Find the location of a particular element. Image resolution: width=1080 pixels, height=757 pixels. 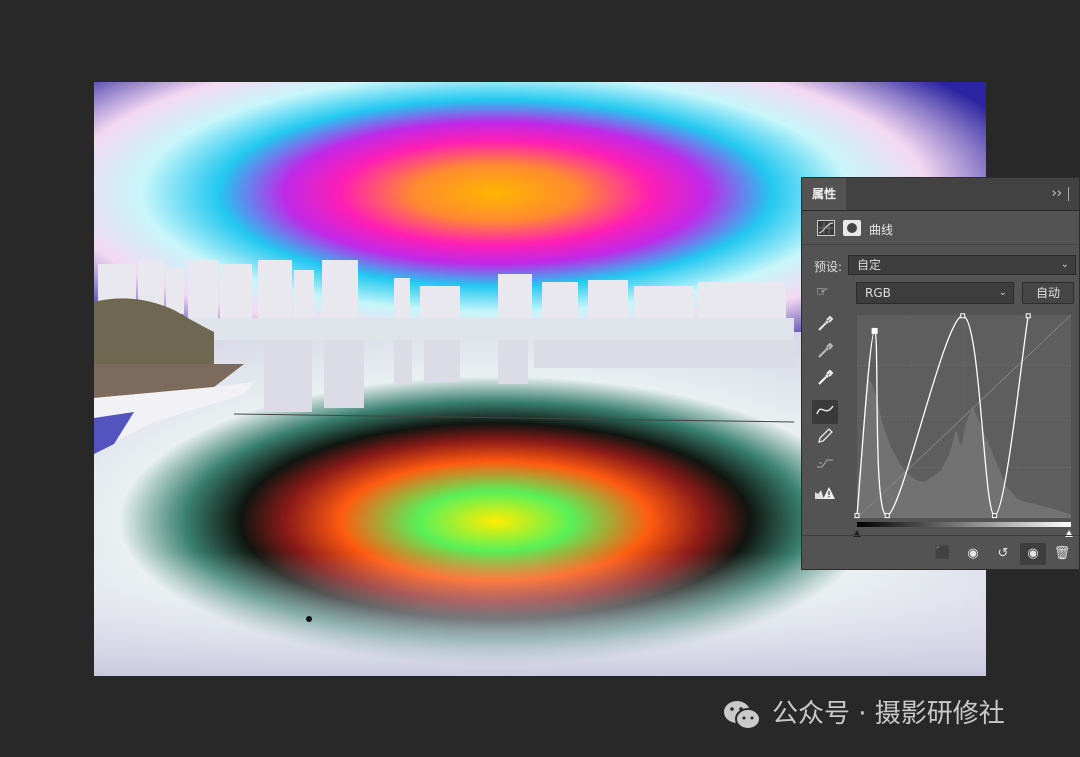

layer-mask-icon is located at coordinates (852, 228).